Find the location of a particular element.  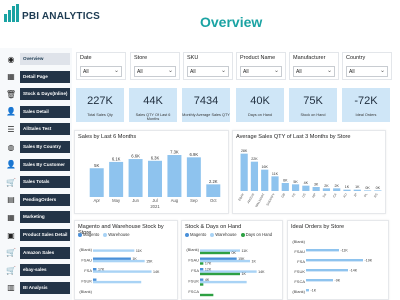

sidebar-item-product-sales-detail: ▣ Product Sales Detail is located at coordinates (36, 235).